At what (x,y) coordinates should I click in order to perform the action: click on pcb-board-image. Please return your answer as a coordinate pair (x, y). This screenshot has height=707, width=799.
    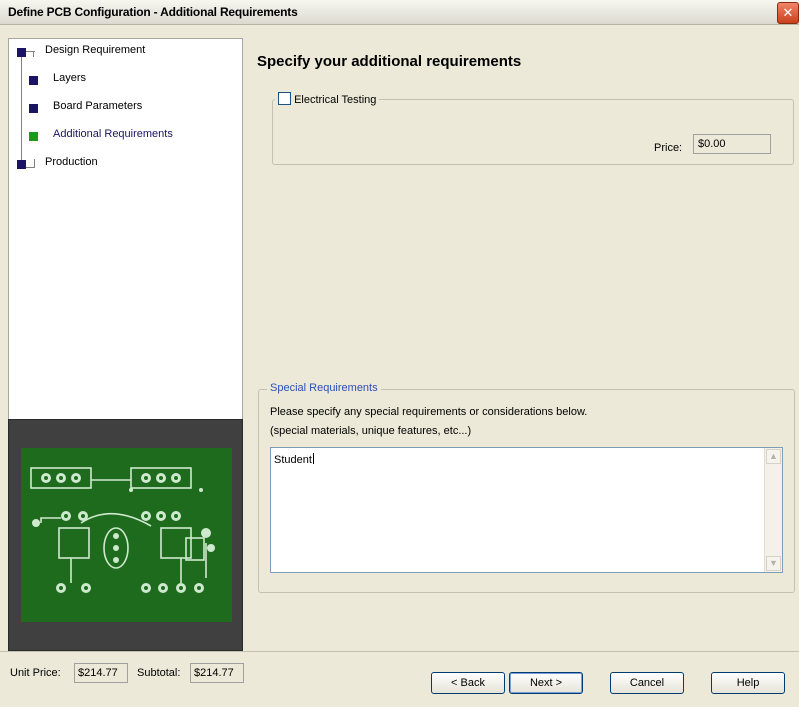
    Looking at the image, I should click on (126, 535).